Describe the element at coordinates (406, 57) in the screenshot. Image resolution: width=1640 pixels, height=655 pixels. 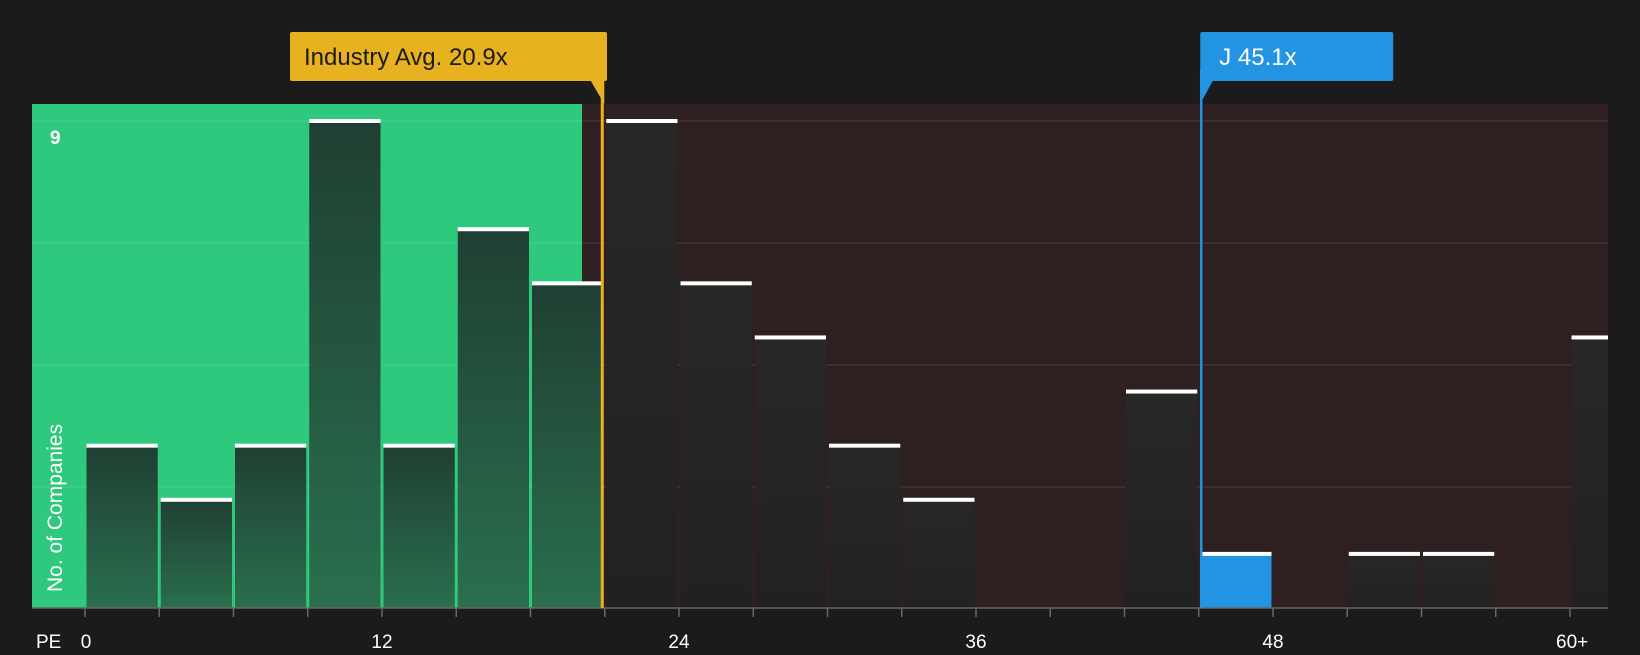
I see `industry-avg-label: Industry Avg. 20.9x` at that location.